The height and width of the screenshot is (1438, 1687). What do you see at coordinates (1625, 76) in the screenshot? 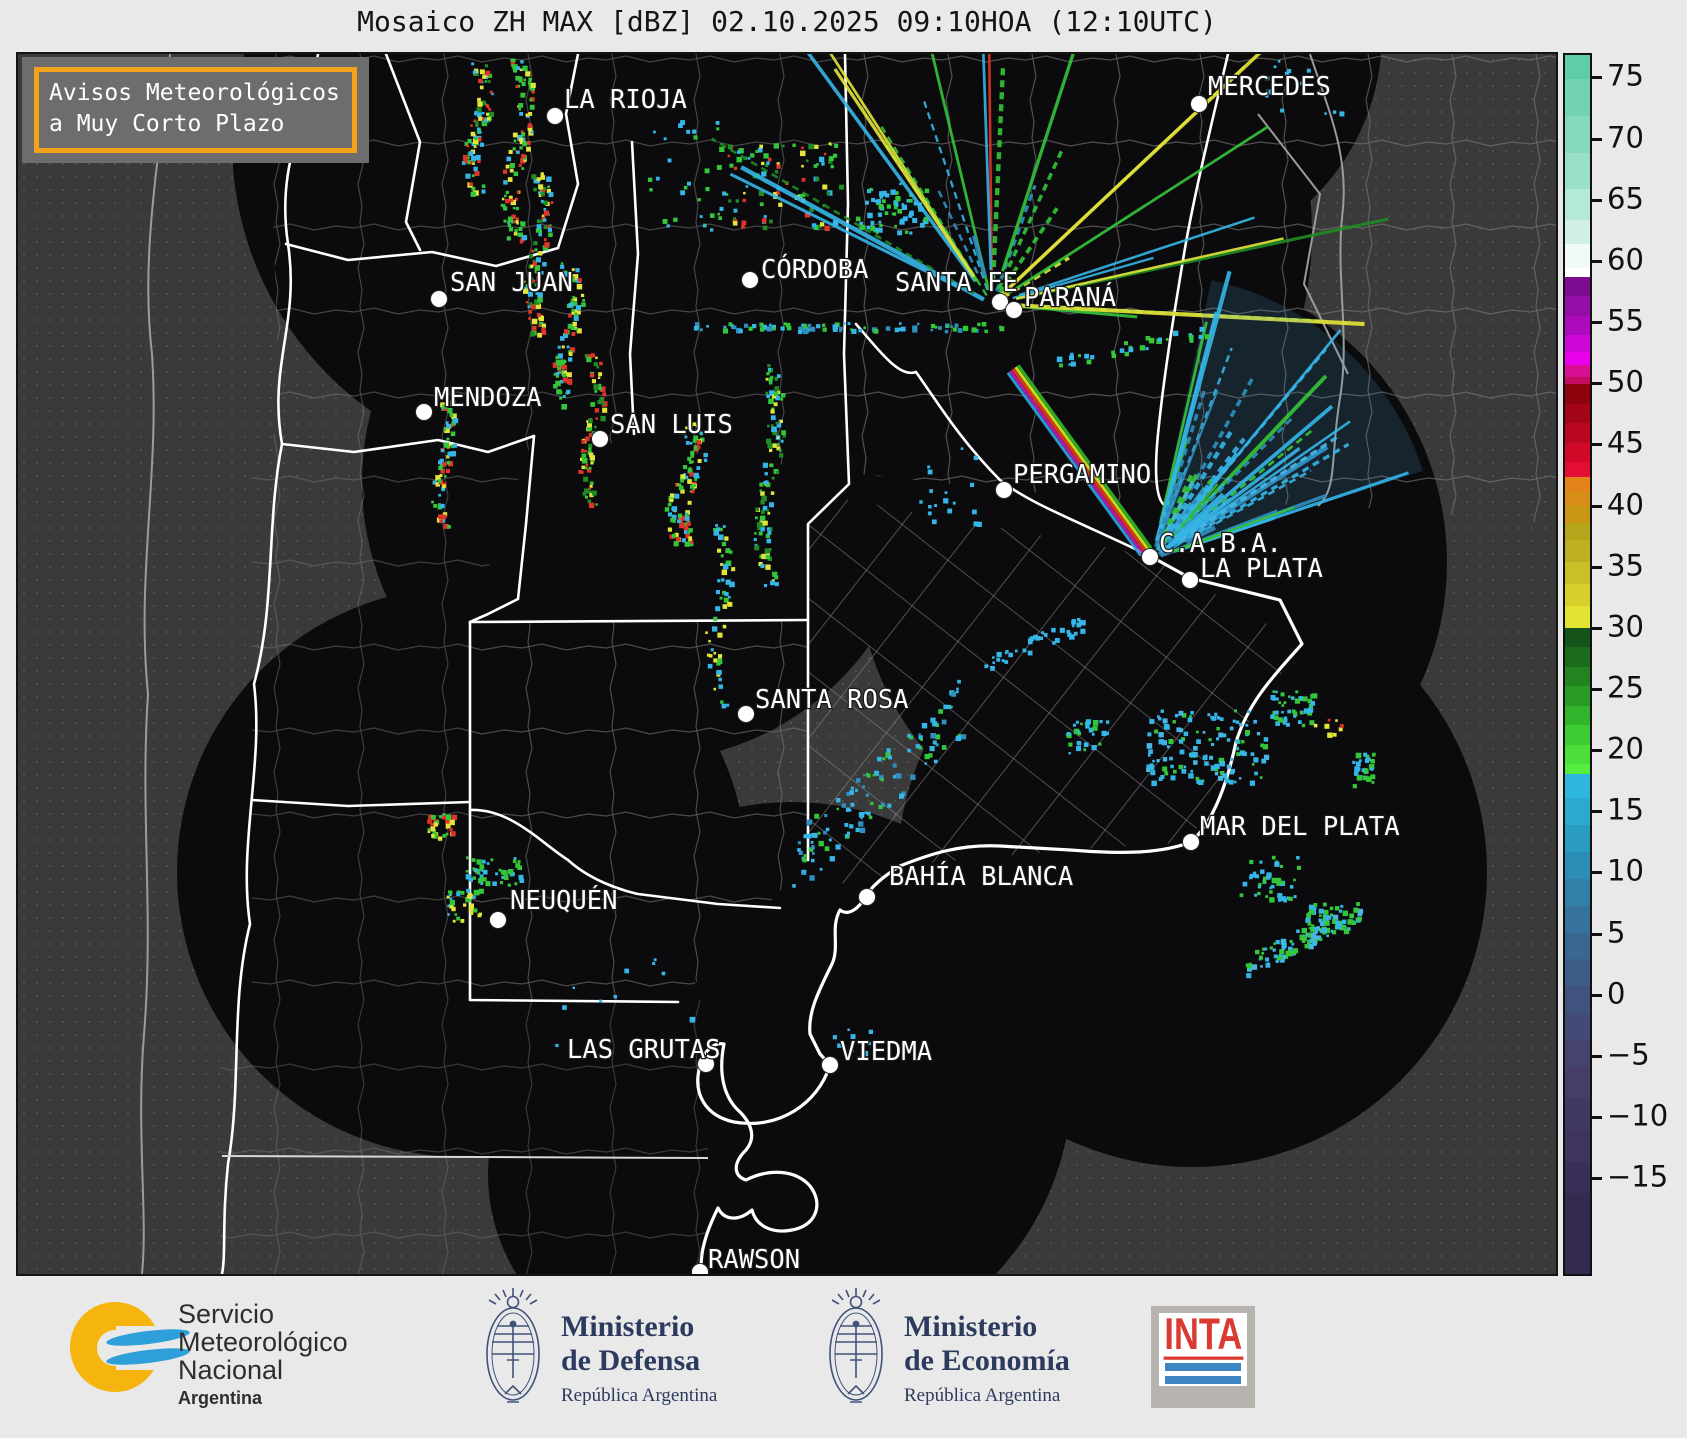
I see `colorbar-tick-label: 75` at bounding box center [1625, 76].